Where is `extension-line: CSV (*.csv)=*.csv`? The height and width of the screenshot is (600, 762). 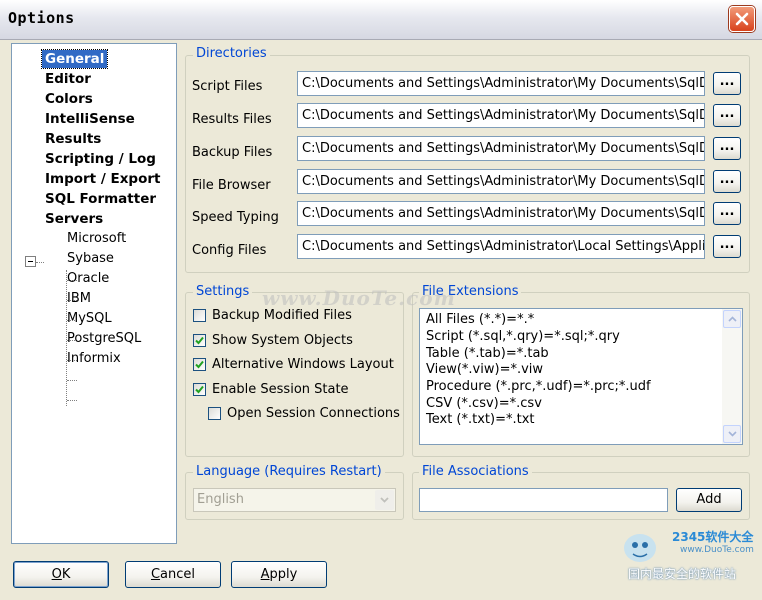
extension-line: CSV (*.csv)=*.csv is located at coordinates (484, 403).